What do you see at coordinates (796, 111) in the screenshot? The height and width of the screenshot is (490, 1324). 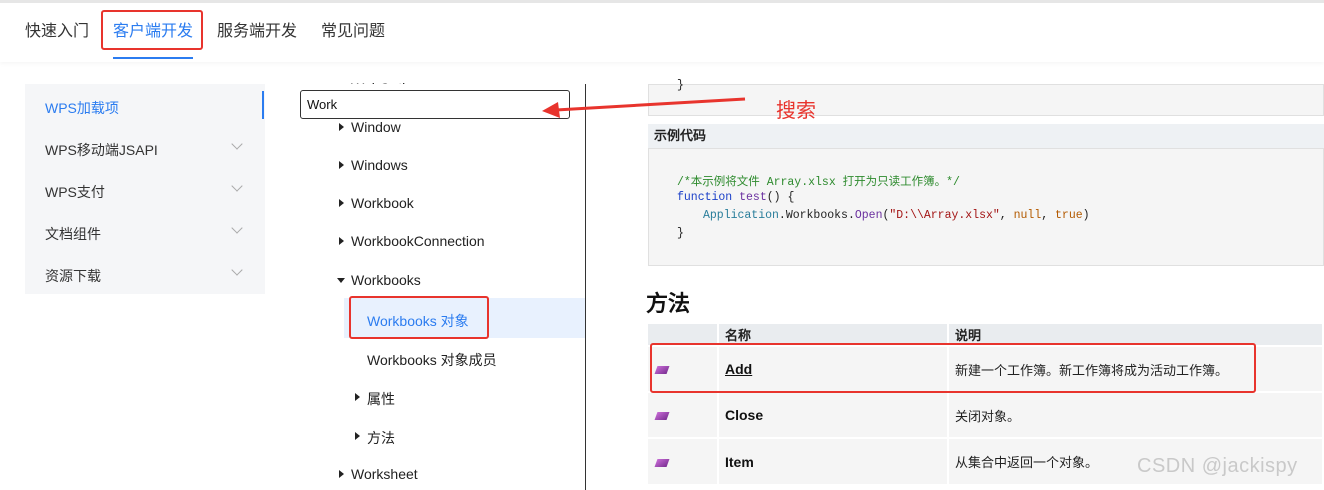 I see `annotation-label: 搜索` at bounding box center [796, 111].